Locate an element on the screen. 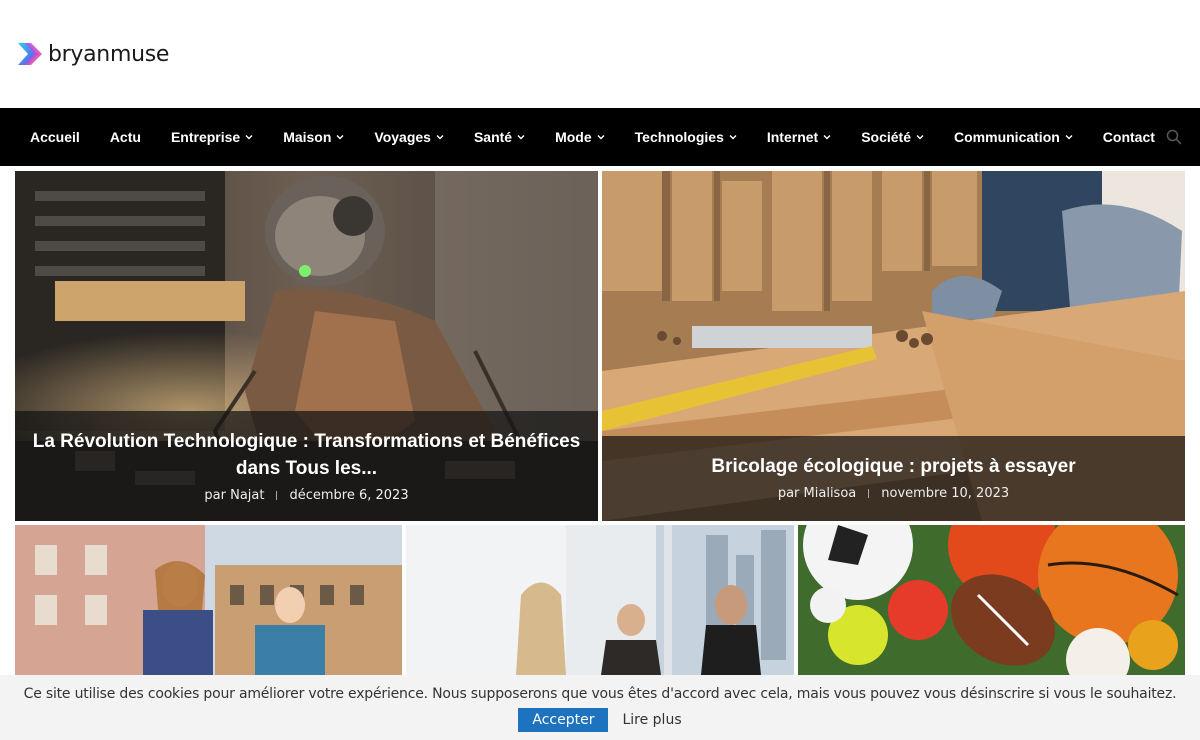 This screenshot has height=740, width=1200. nav-item-communication: Communication is located at coordinates (1013, 137).